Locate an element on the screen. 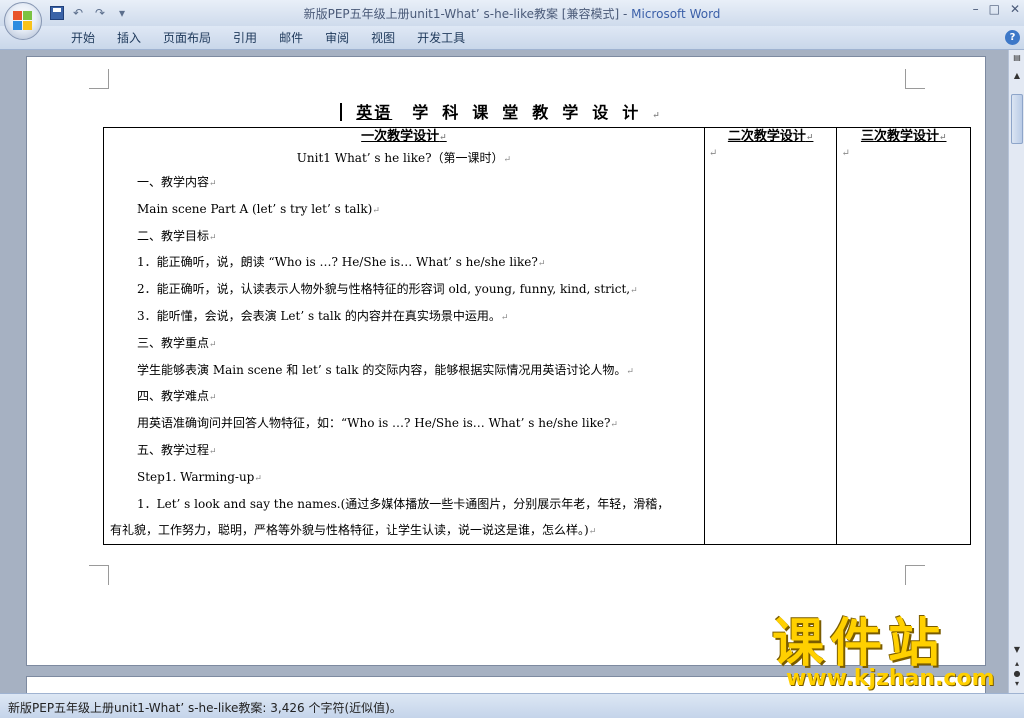 The width and height of the screenshot is (1024, 718). scroll-down-icon: ▼ is located at coordinates (1017, 650).